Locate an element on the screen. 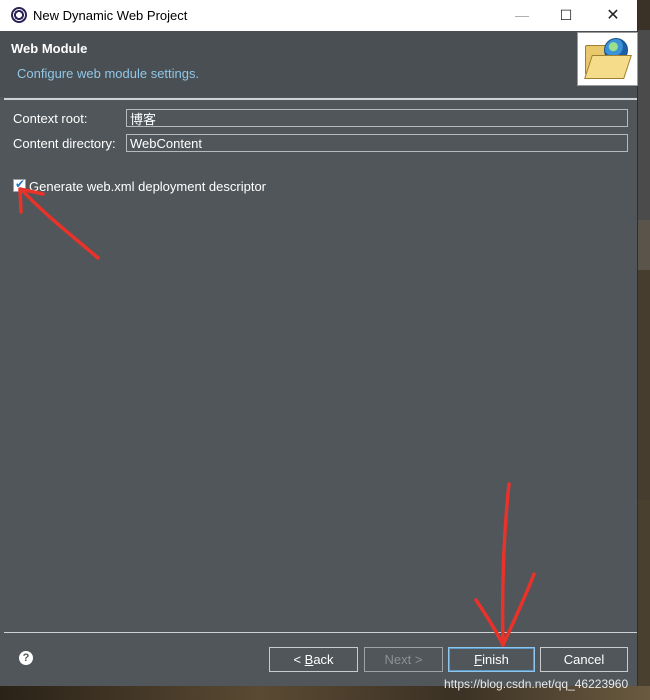 This screenshot has height=700, width=650. generate-web-xml-label: Generate web.xml deployment descriptor is located at coordinates (147, 186).